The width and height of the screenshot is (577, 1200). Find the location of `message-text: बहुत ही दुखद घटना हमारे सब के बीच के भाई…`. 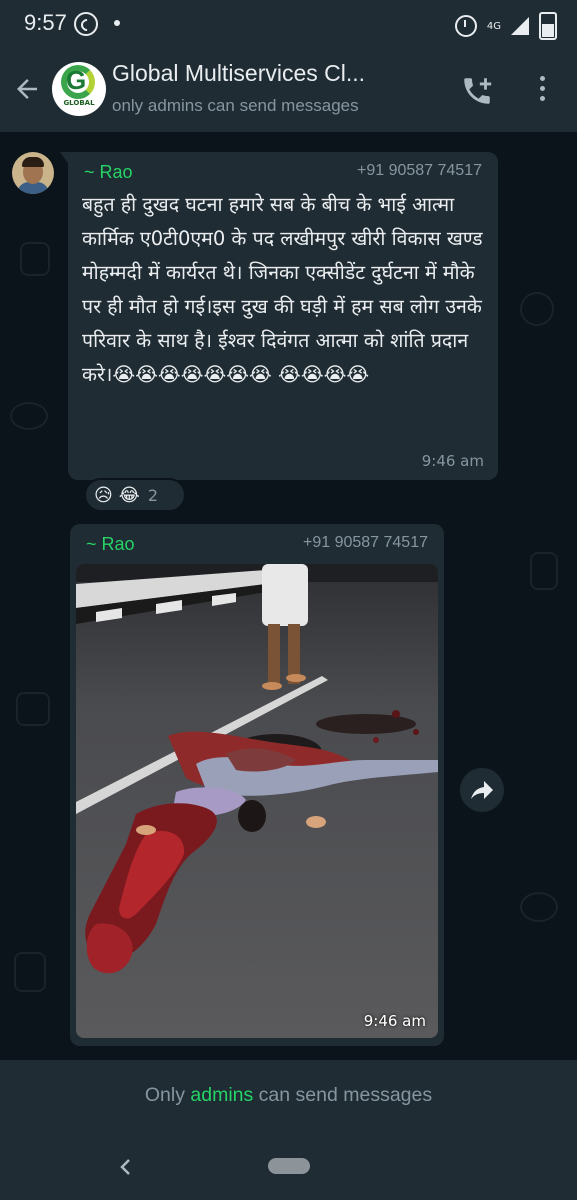

message-text: बहुत ही दुखद घटना हमारे सब के बीच के भाई… is located at coordinates (282, 289).